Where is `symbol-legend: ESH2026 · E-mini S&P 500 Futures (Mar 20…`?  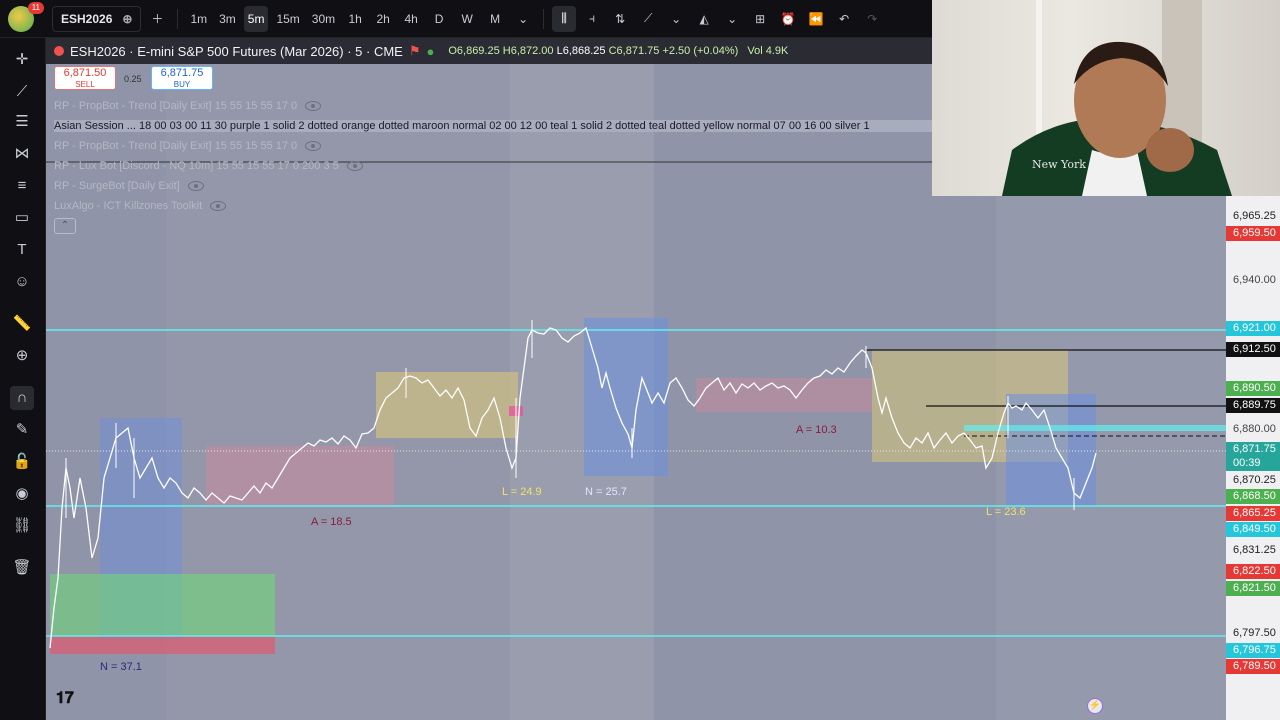 symbol-legend: ESH2026 · E-mini S&P 500 Futures (Mar 20… is located at coordinates (489, 51).